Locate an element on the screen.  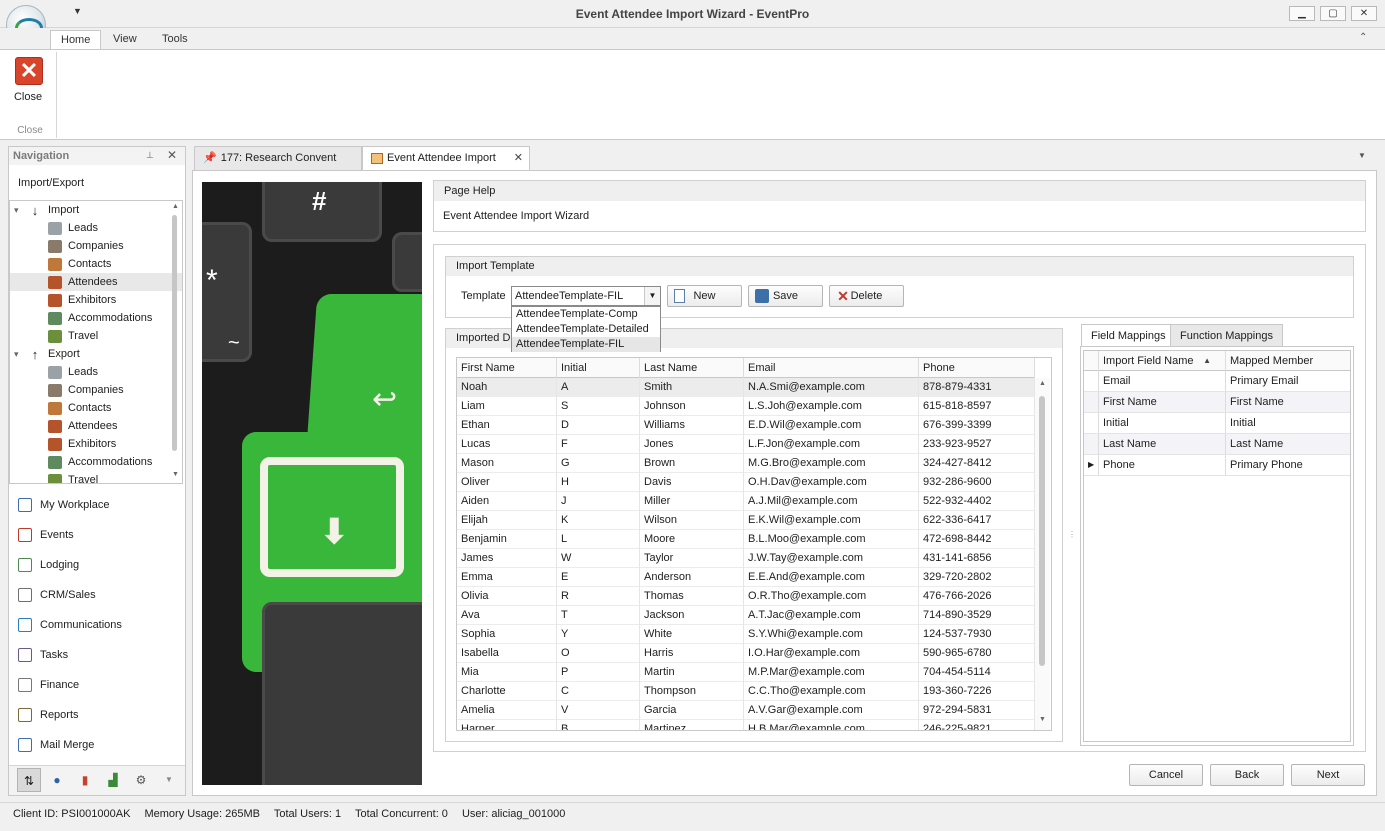
close-x-icon: ✕ is located at coordinates (29, 71).